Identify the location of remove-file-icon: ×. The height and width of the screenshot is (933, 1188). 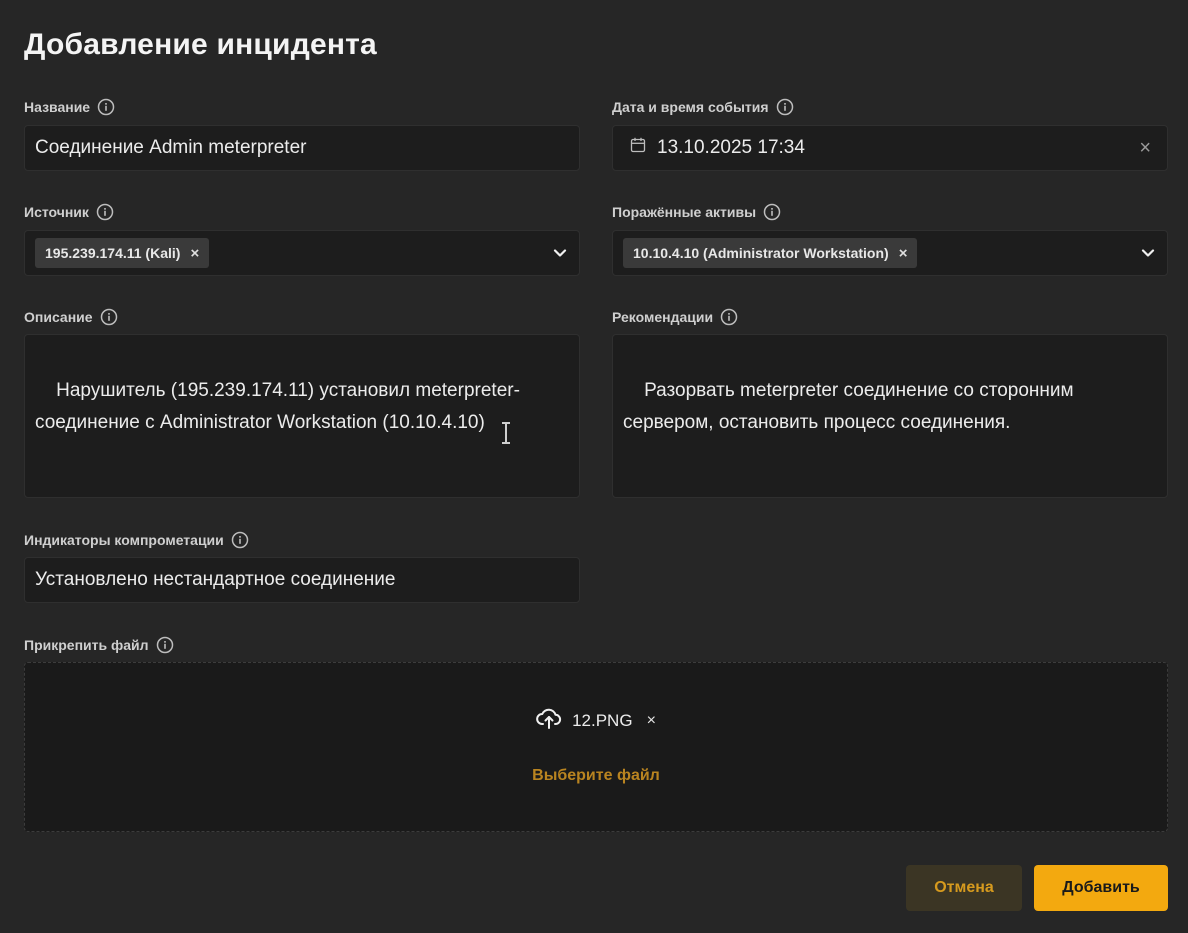
(651, 721).